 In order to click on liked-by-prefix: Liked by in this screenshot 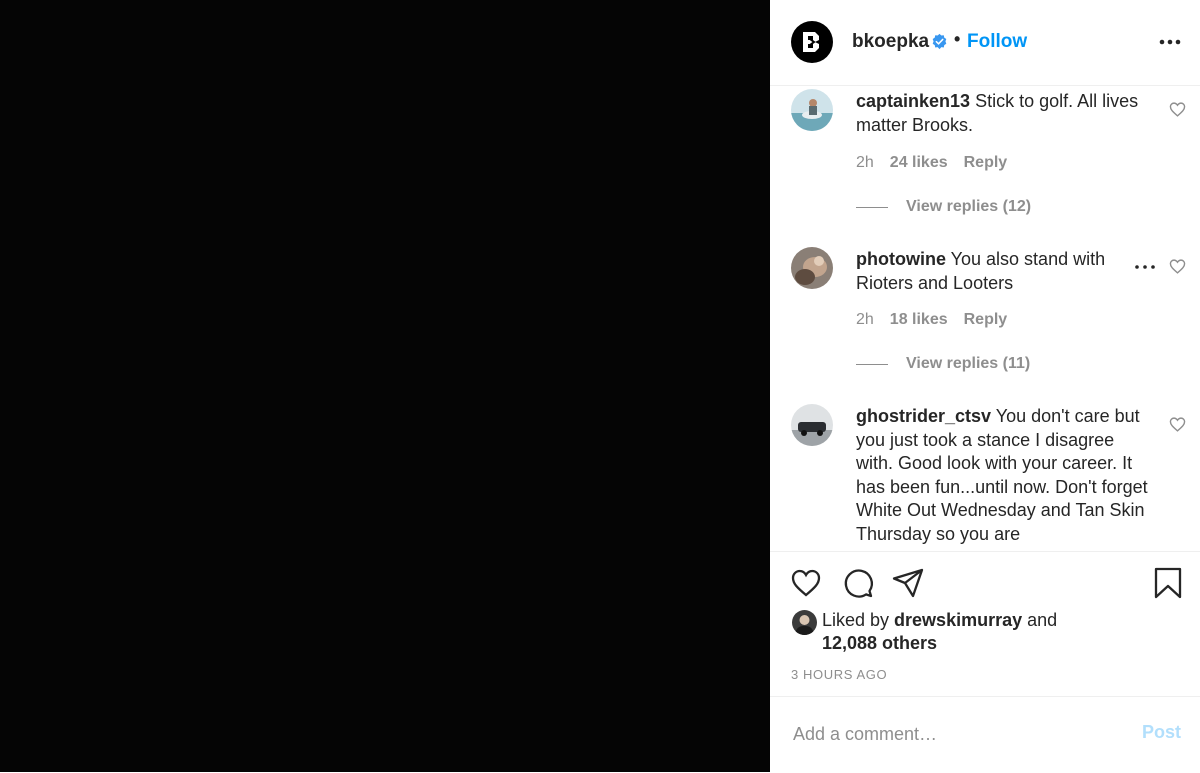, I will do `click(858, 620)`.